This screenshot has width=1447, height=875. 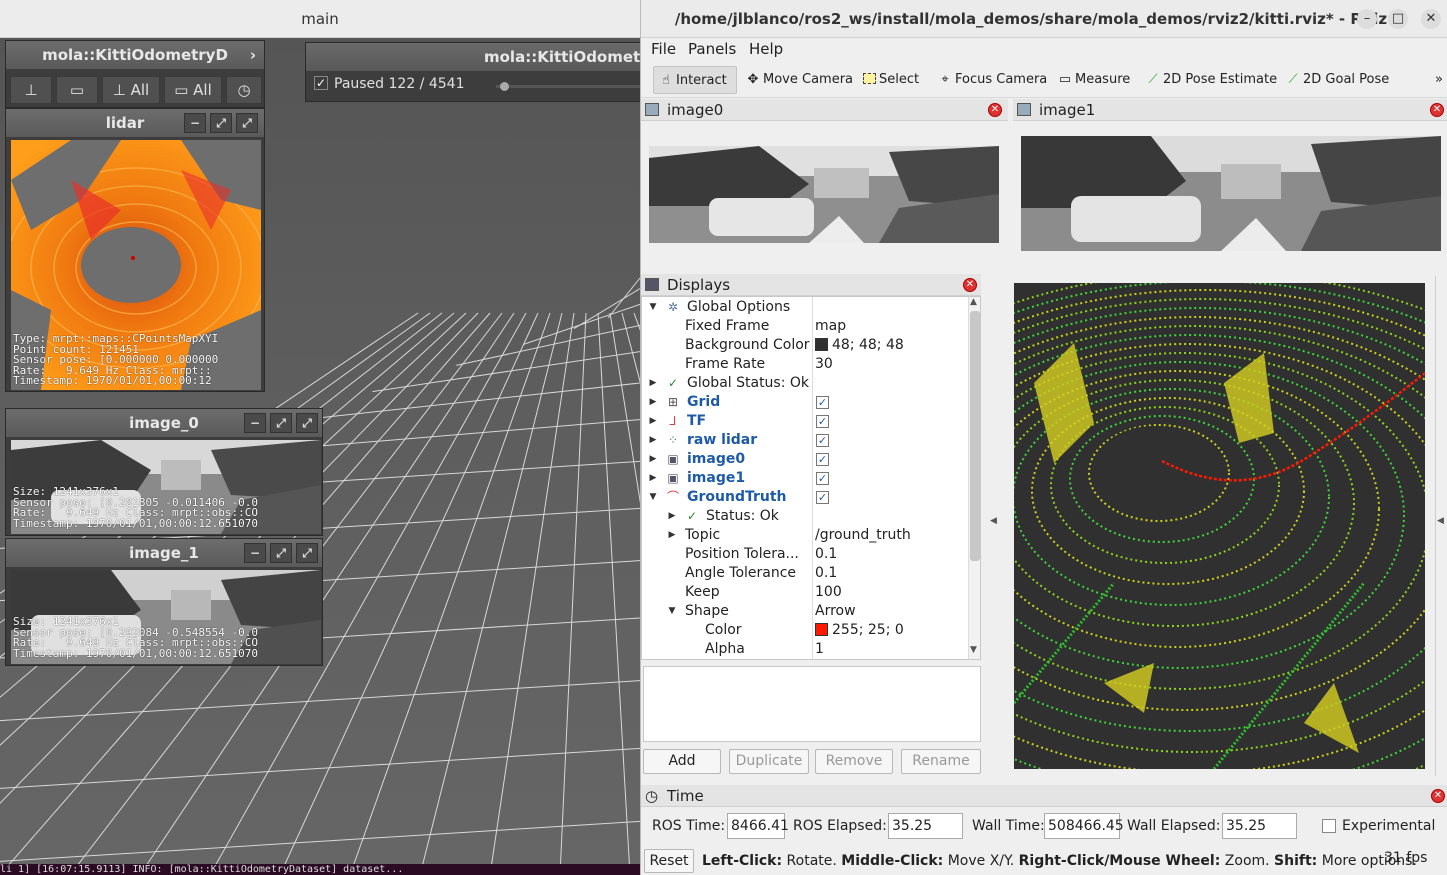 What do you see at coordinates (805, 573) in the screenshot?
I see `tree-row-angle-tolerance: Angle Tolerance 0.1` at bounding box center [805, 573].